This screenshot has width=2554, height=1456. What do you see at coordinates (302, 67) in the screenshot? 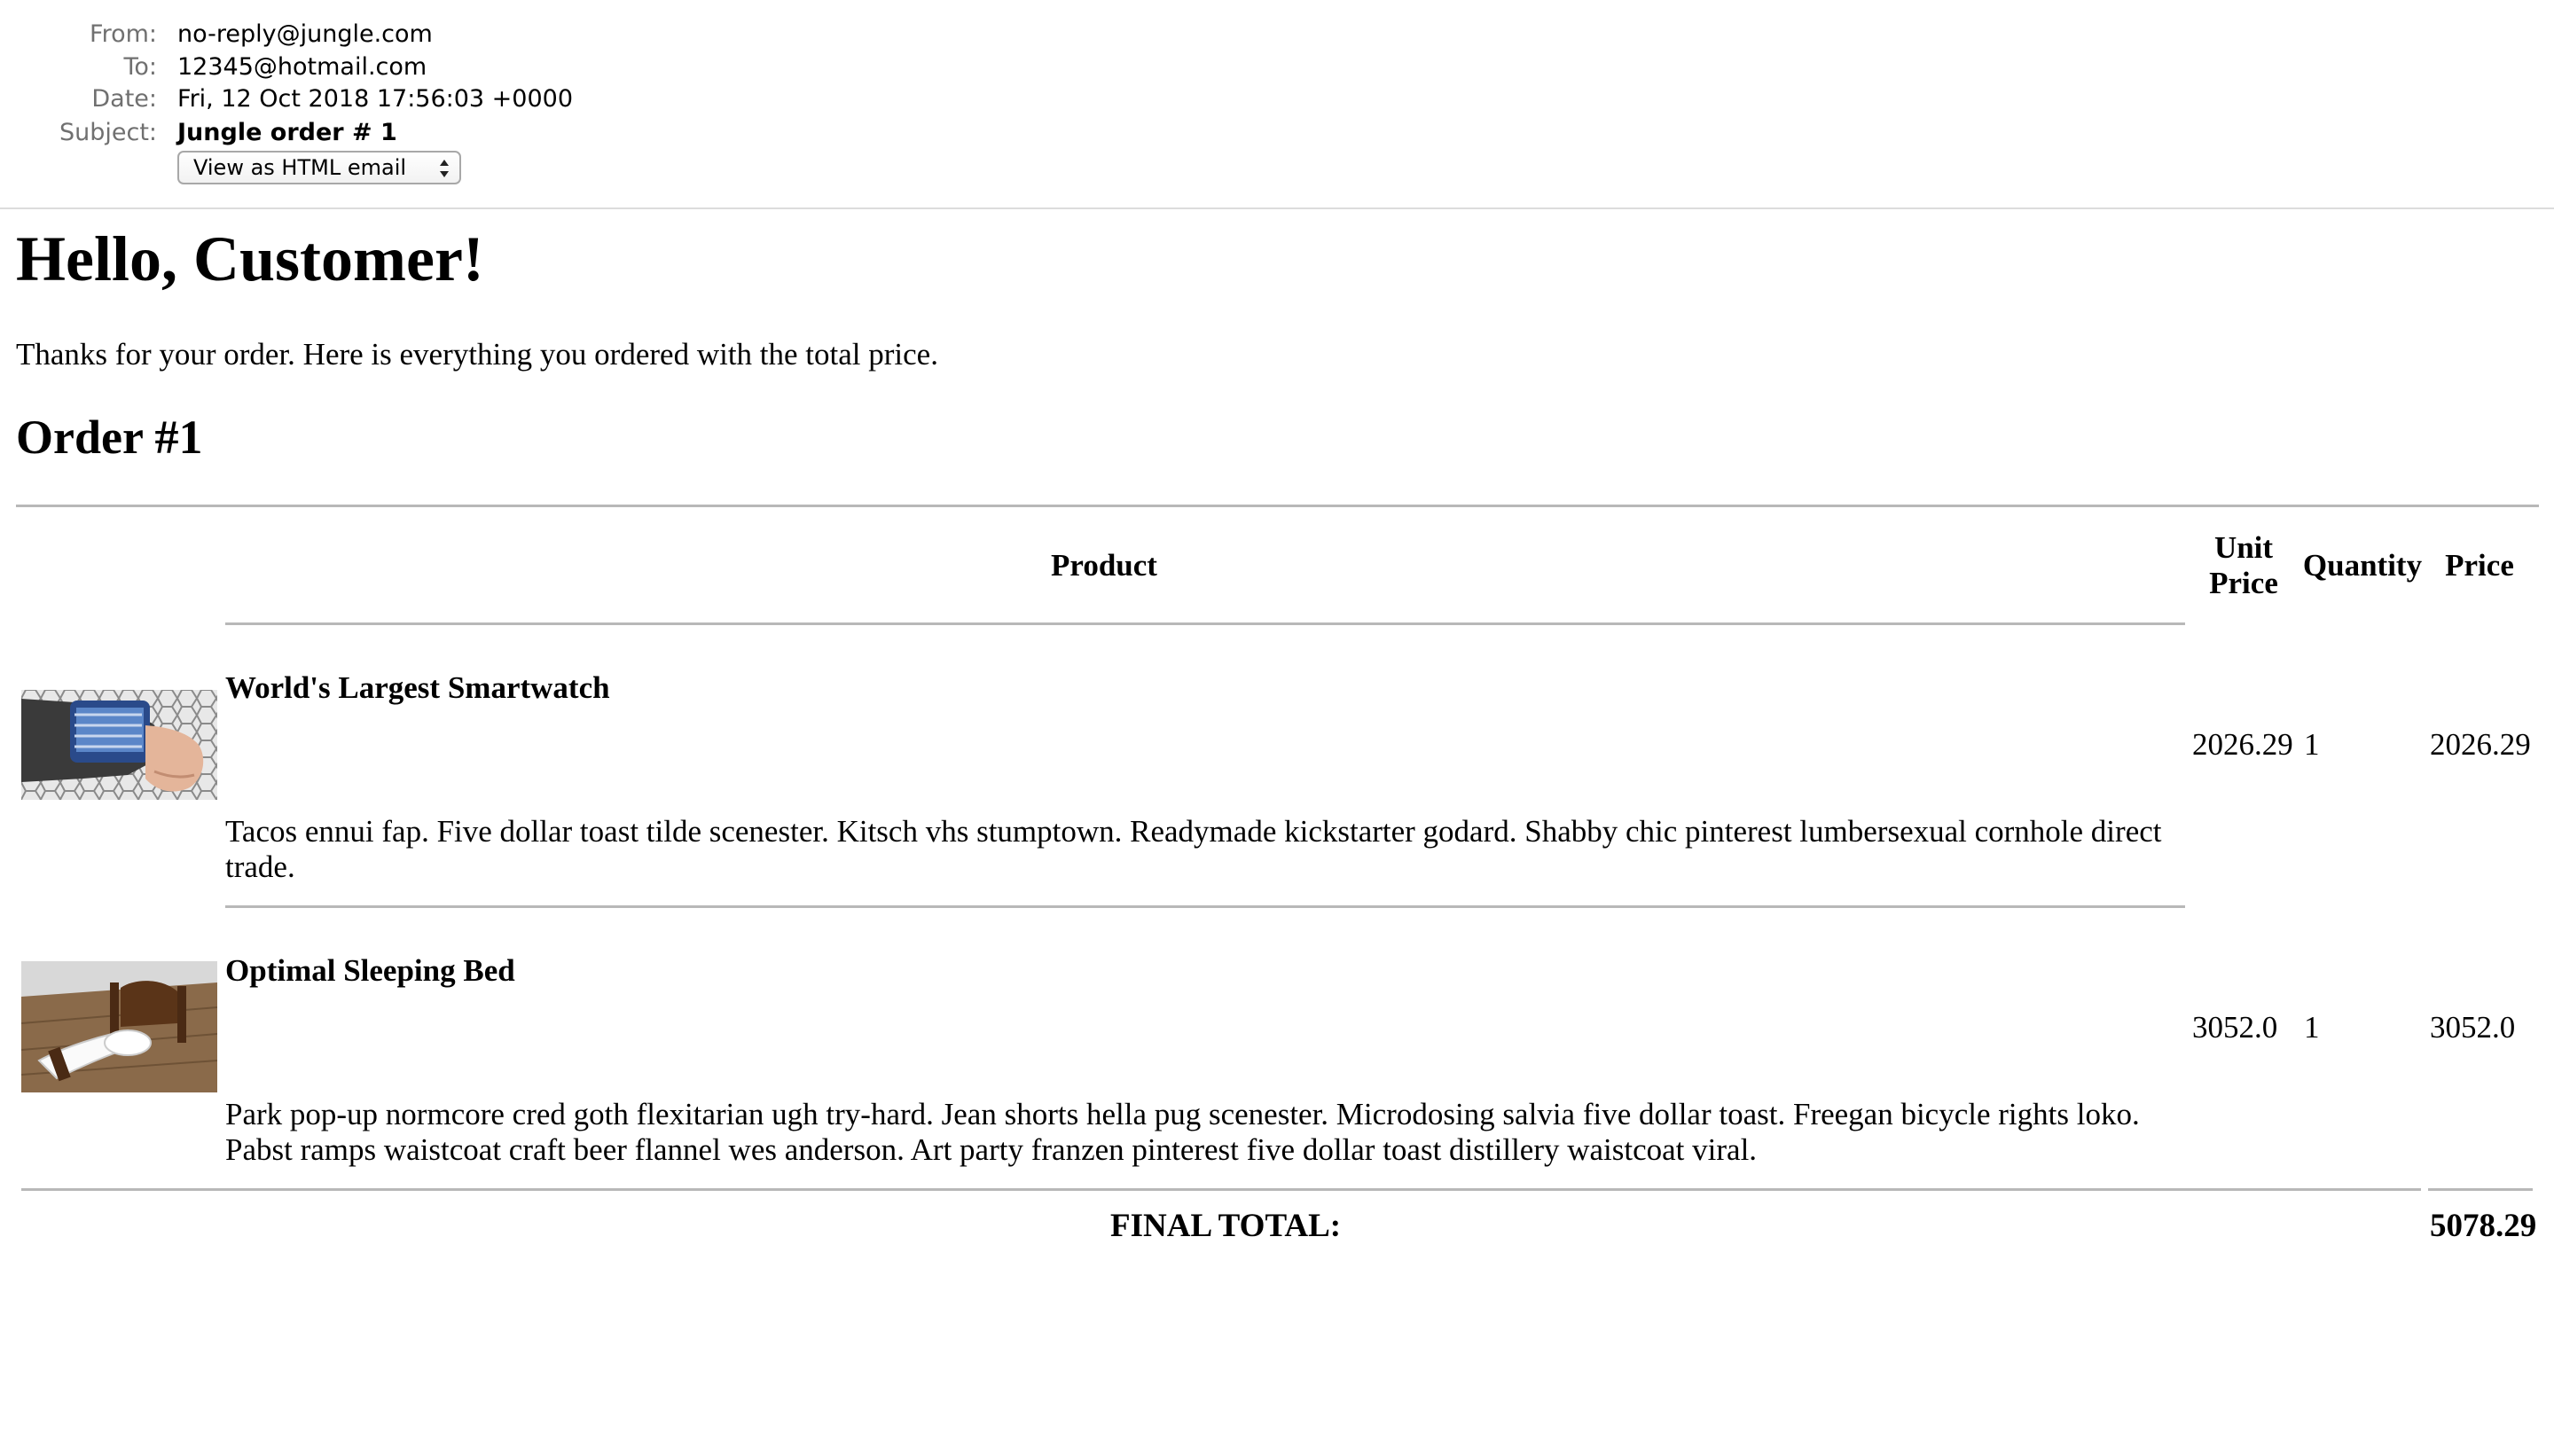
I see `to-value: 12345@hotmail.com` at bounding box center [302, 67].